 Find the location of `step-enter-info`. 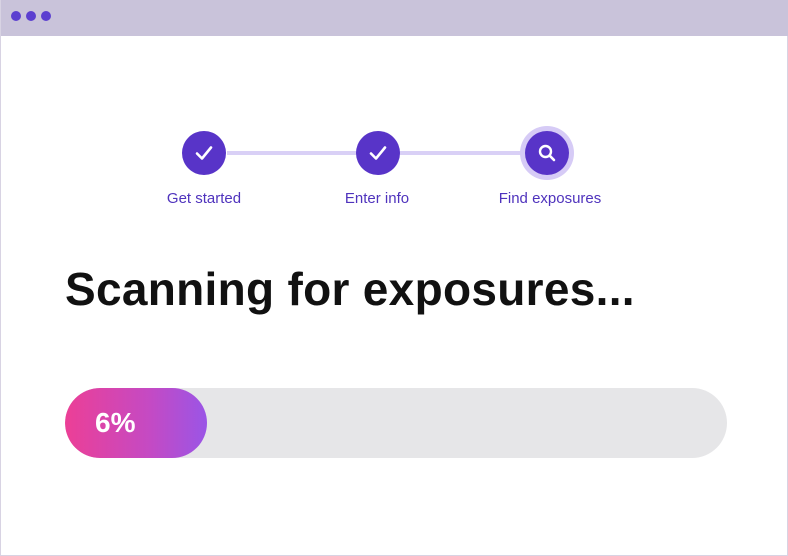

step-enter-info is located at coordinates (378, 153).